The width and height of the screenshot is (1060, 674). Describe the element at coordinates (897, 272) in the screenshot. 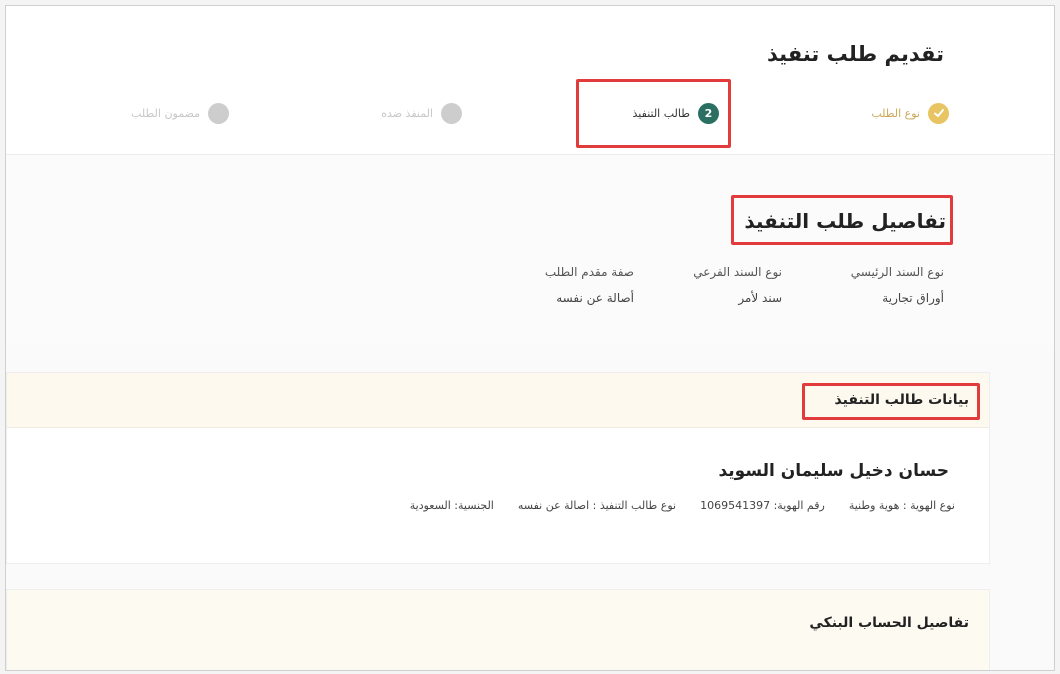

I see `field-label: نوع السند الرئيسي` at that location.